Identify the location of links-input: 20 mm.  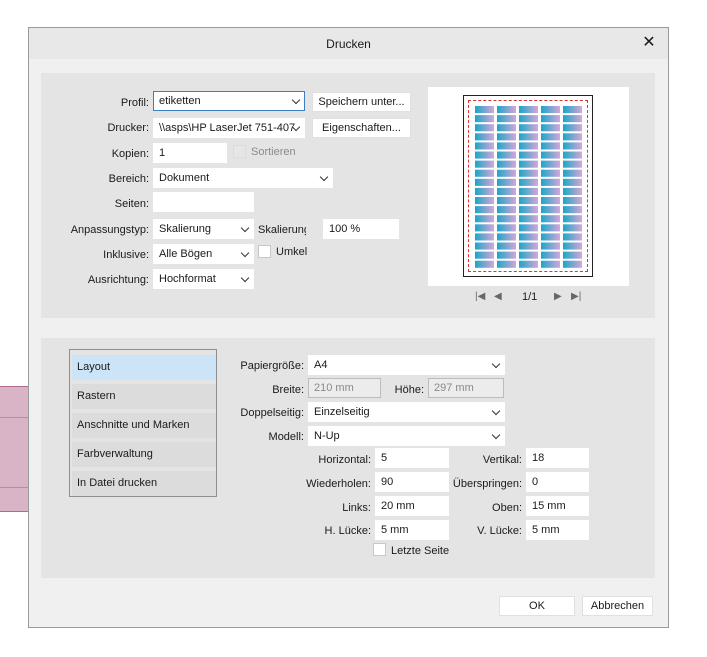
(412, 506).